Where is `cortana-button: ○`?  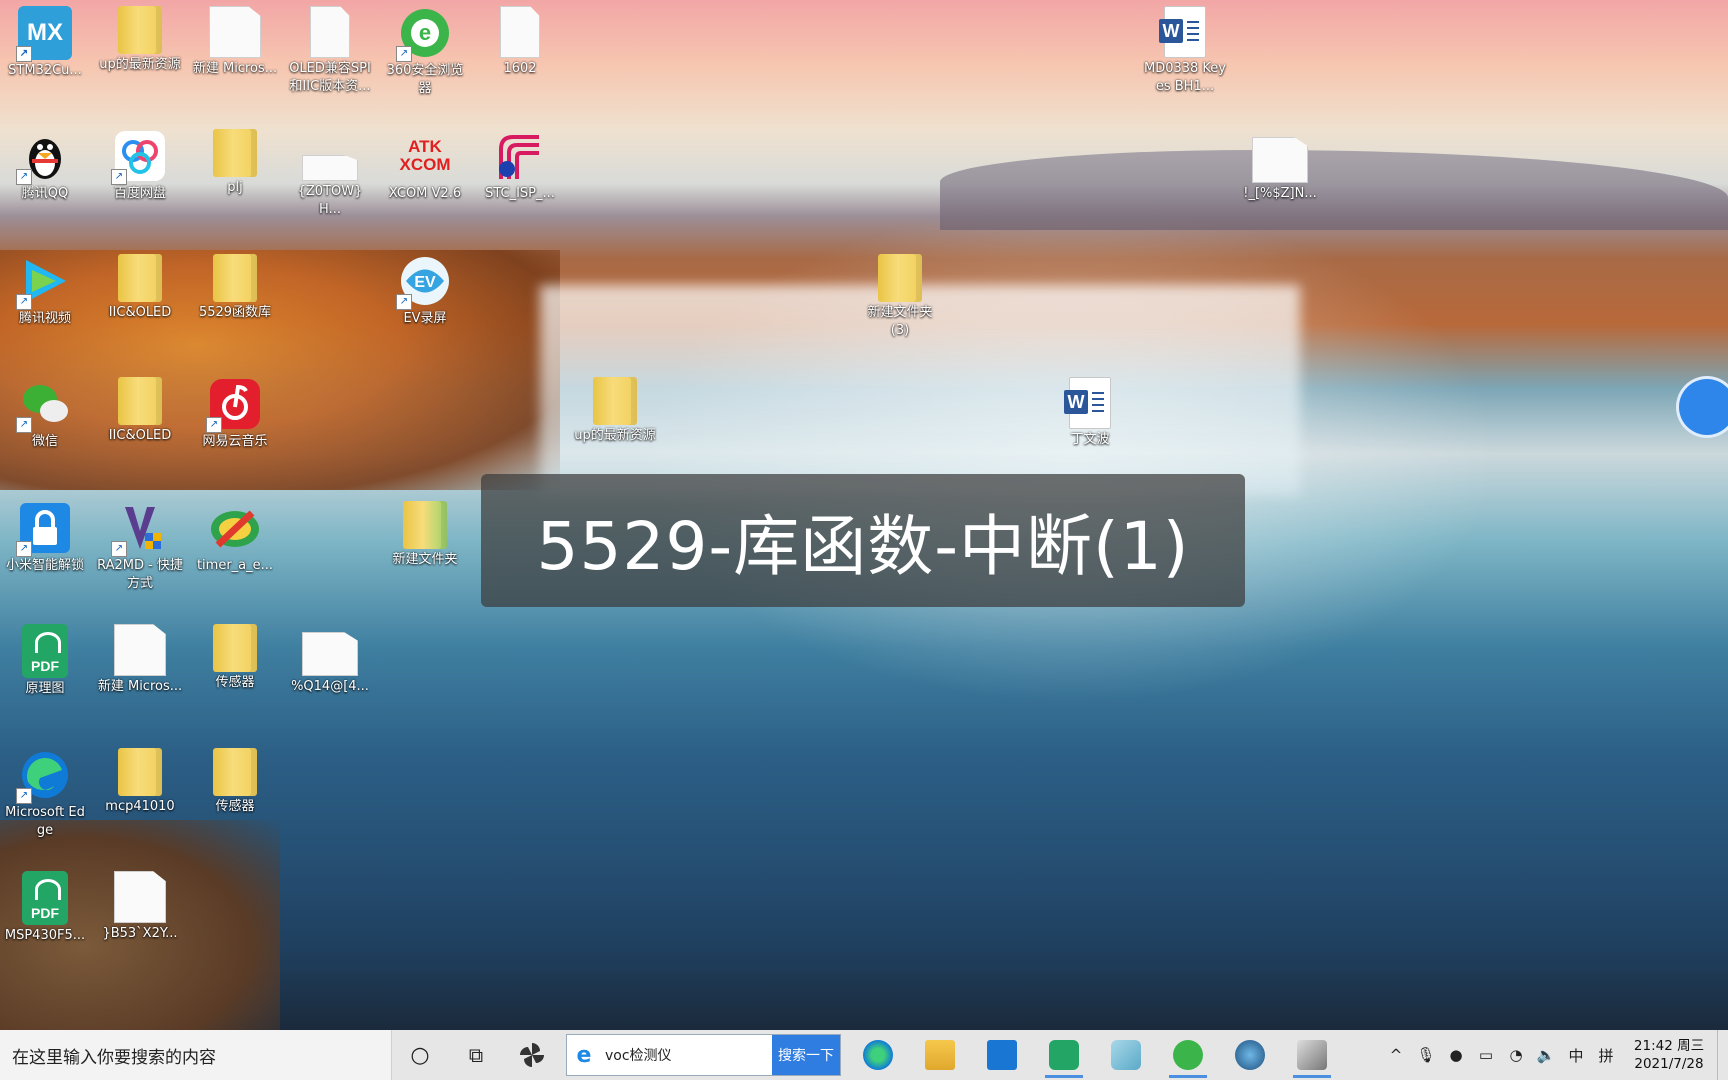
cortana-button: ○ is located at coordinates (420, 1055).